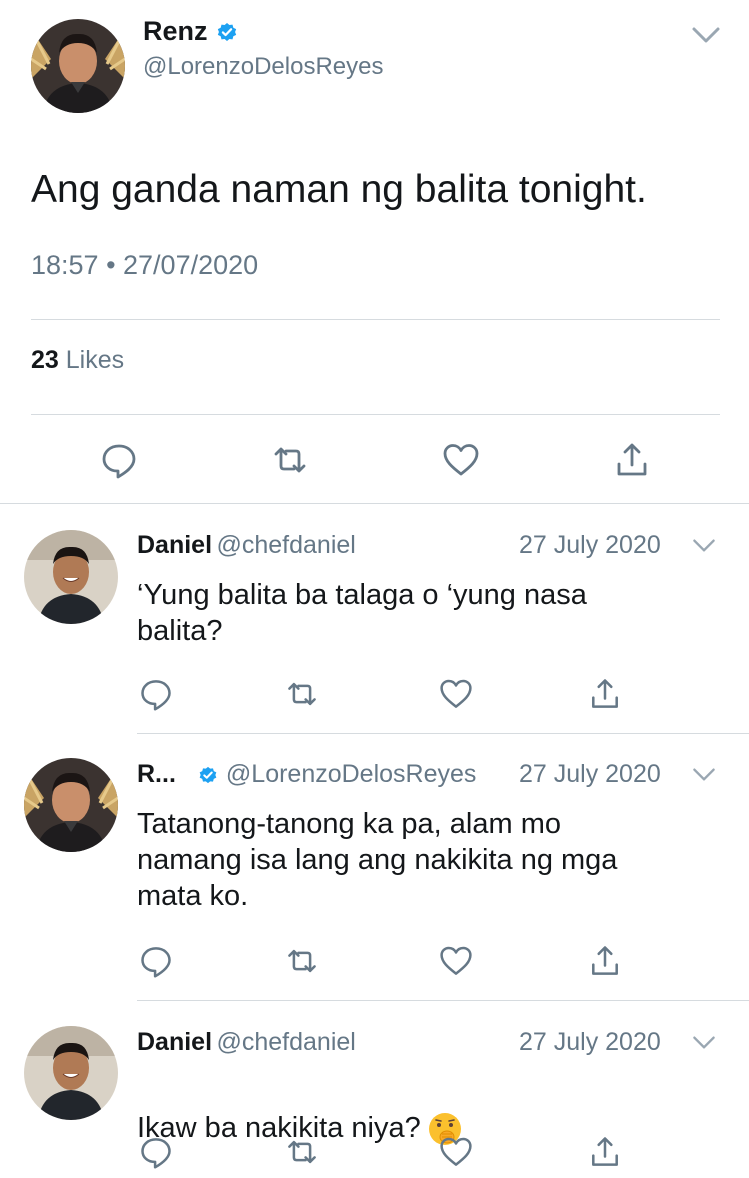  What do you see at coordinates (351, 774) in the screenshot?
I see `reply-author-handle: @LorenzoDelosReyes` at bounding box center [351, 774].